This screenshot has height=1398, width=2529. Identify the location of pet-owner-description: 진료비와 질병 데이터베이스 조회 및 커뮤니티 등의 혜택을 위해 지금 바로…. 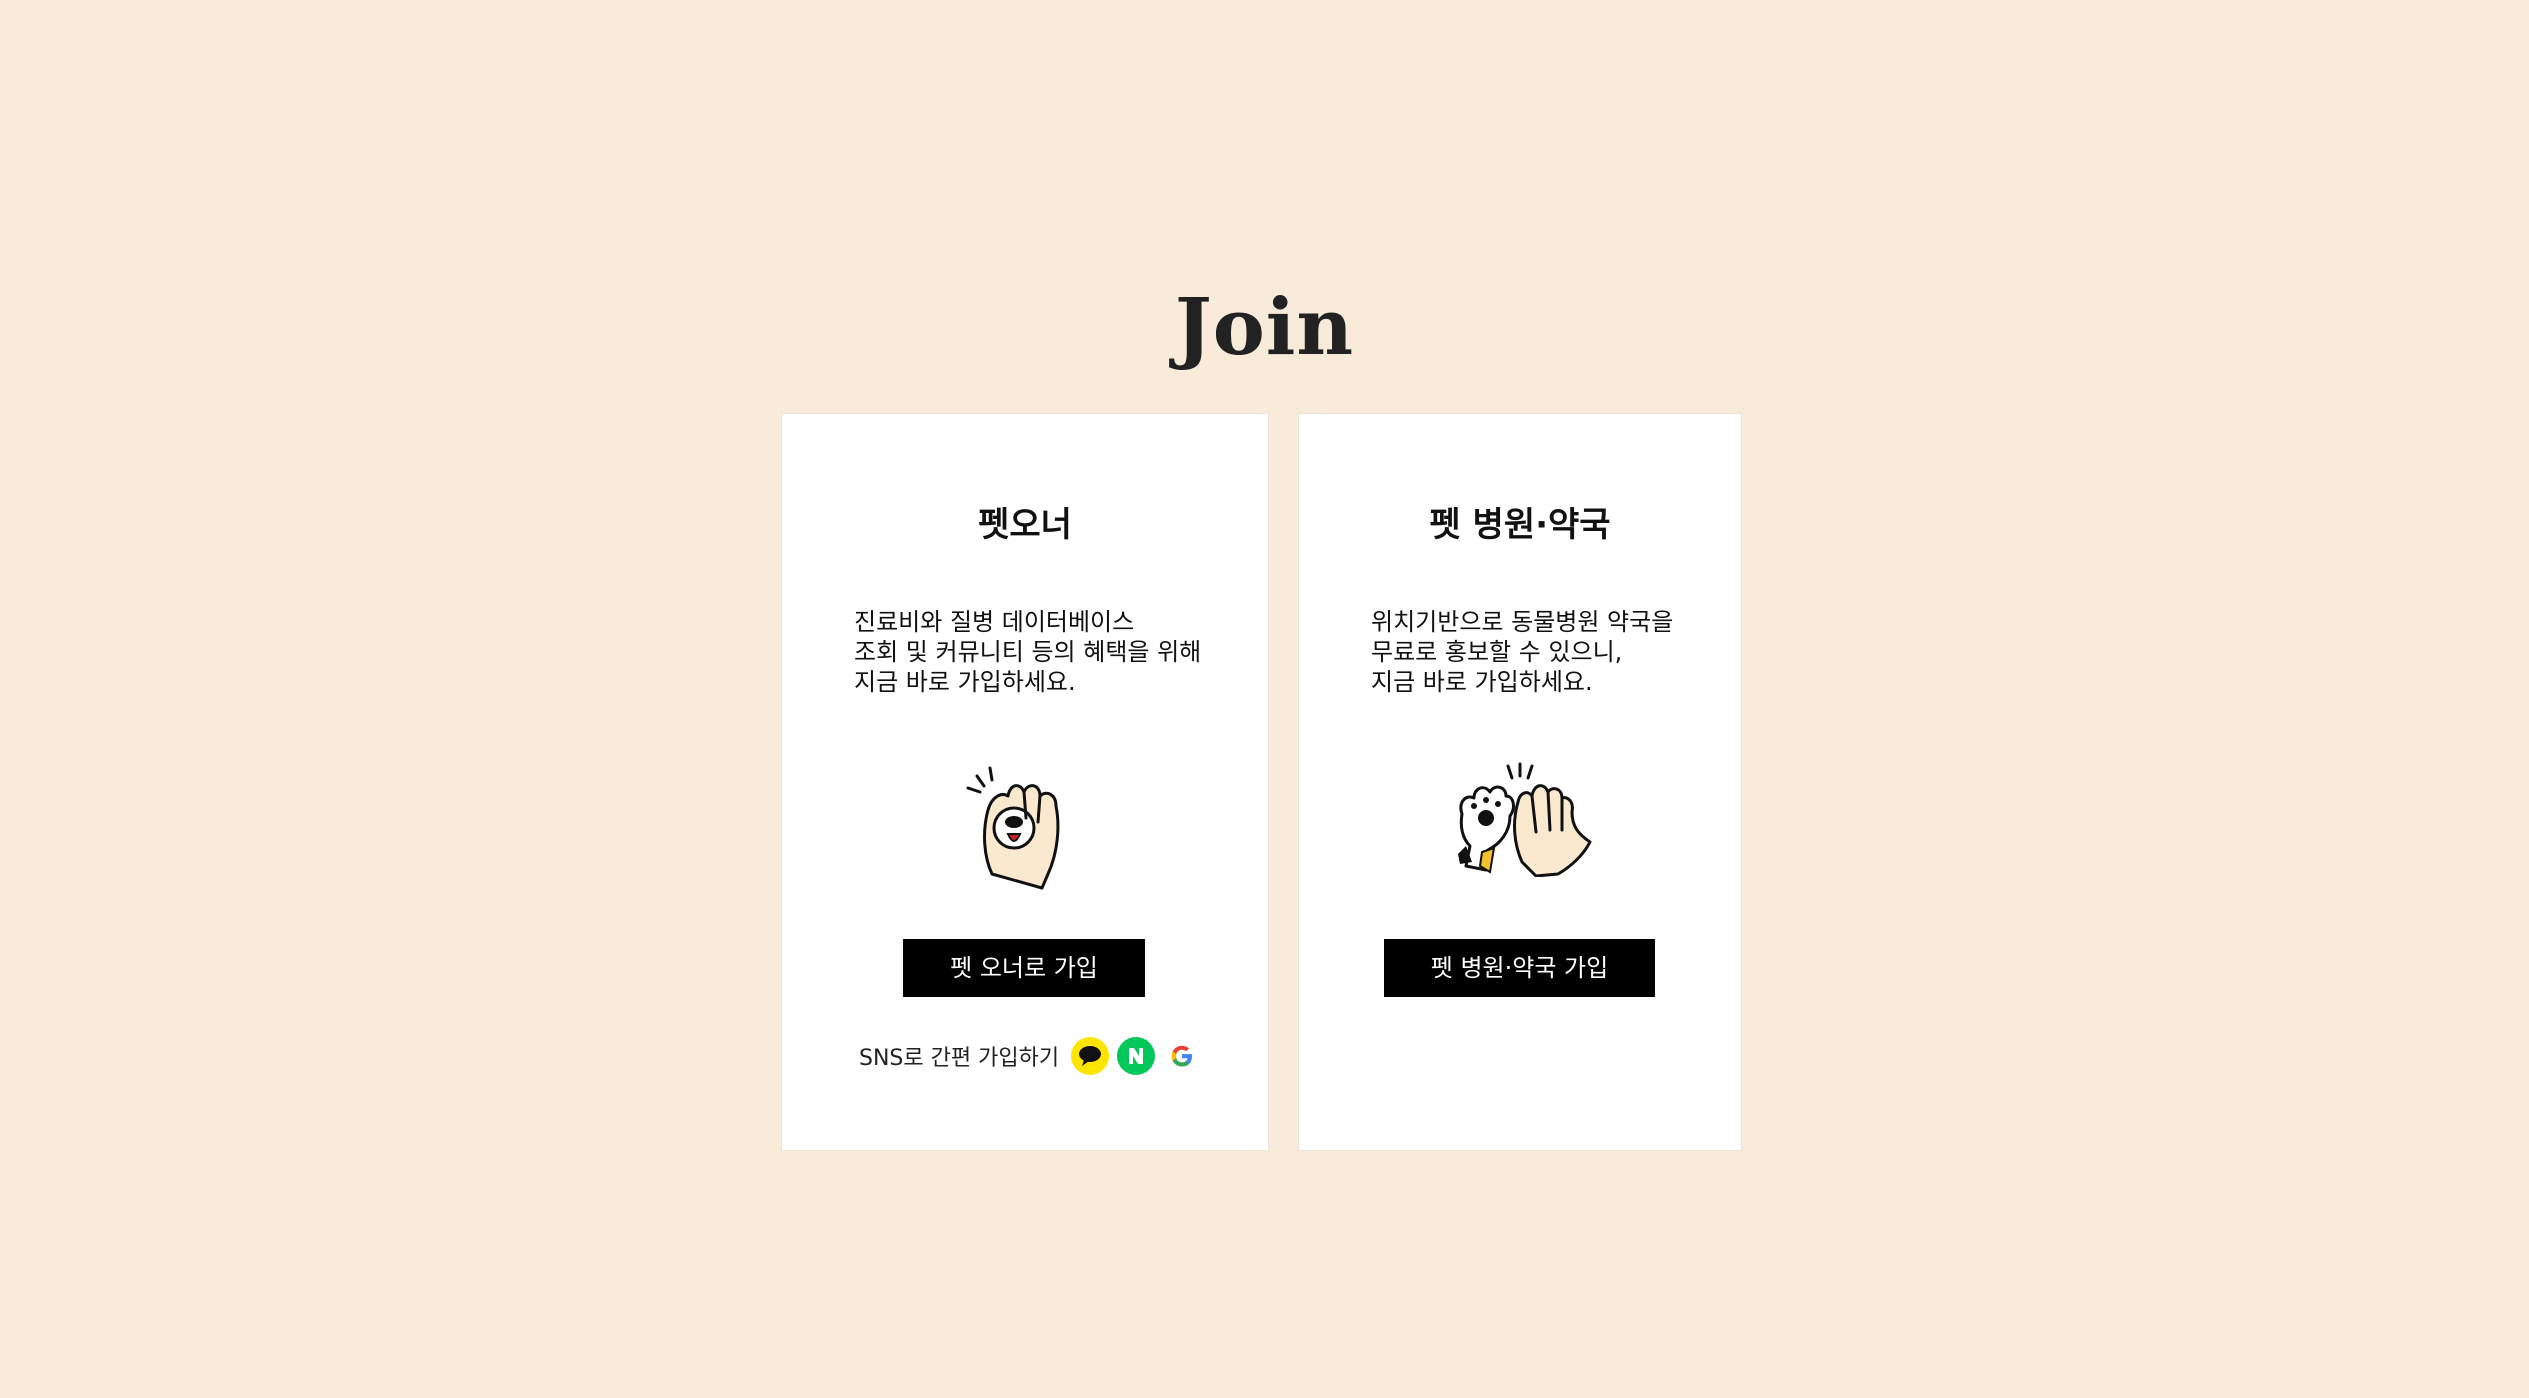
(1027, 652).